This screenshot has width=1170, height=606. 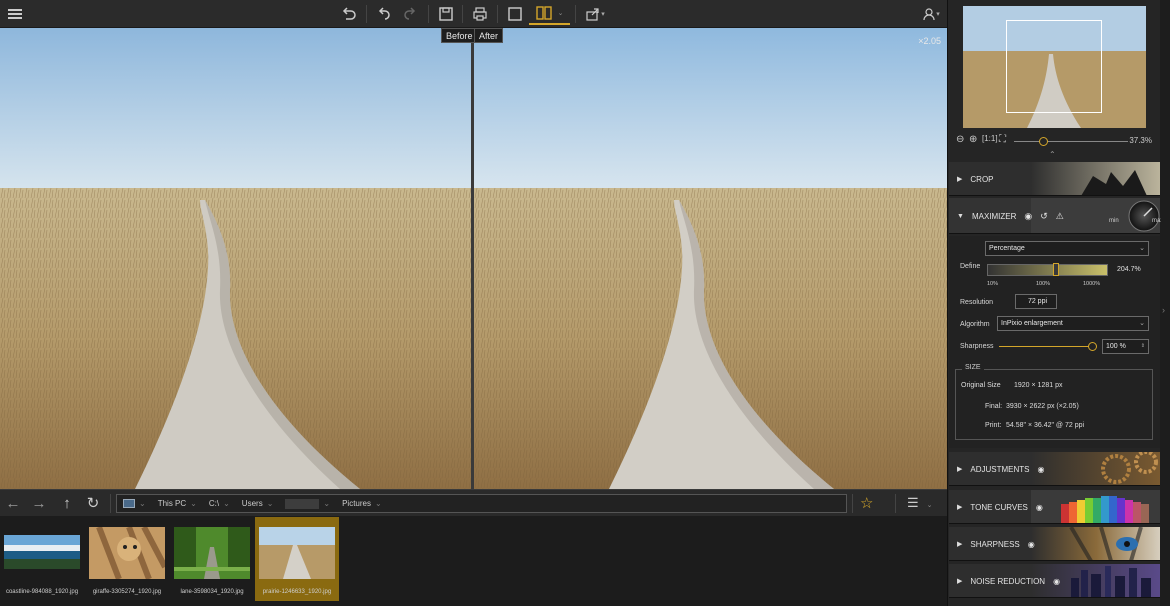 What do you see at coordinates (134, 503) in the screenshot?
I see `drive-icon: ⌄` at bounding box center [134, 503].